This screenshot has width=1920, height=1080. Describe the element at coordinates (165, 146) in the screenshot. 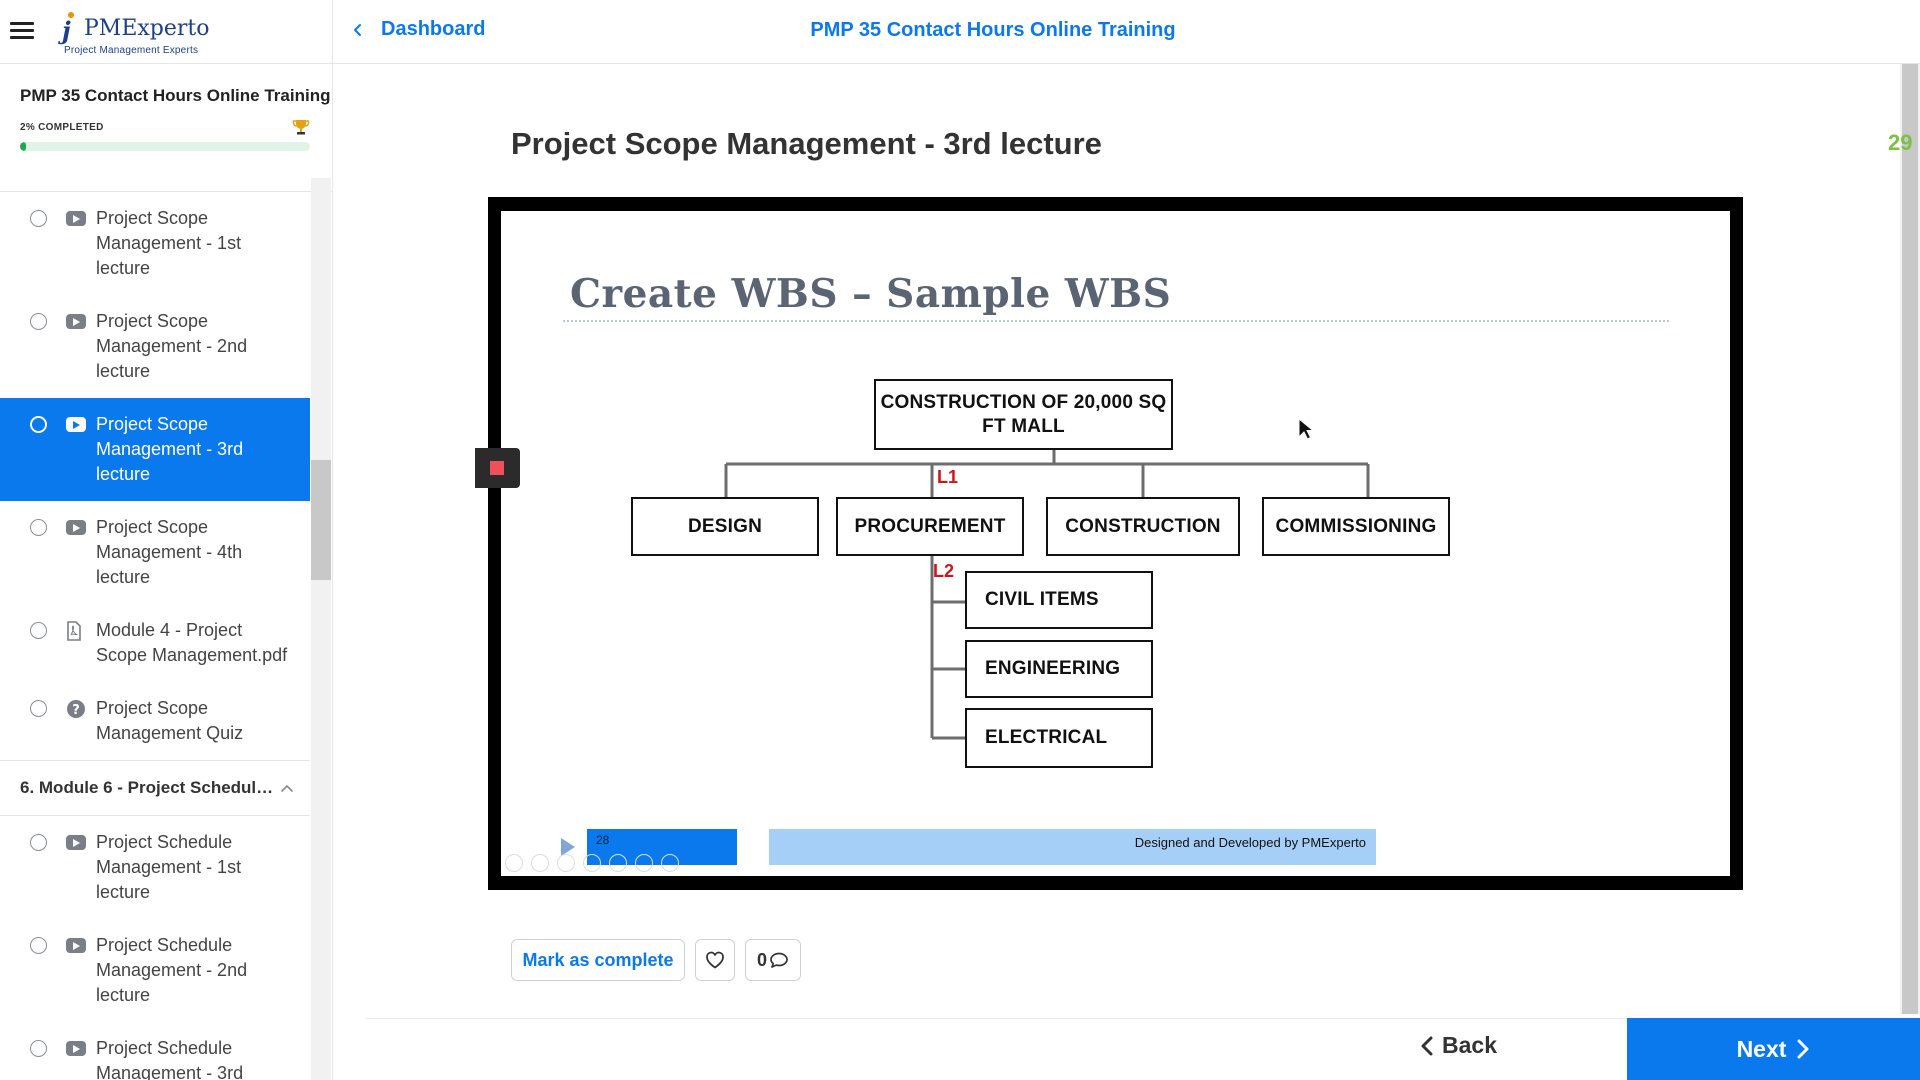

I see `progress-bar` at that location.